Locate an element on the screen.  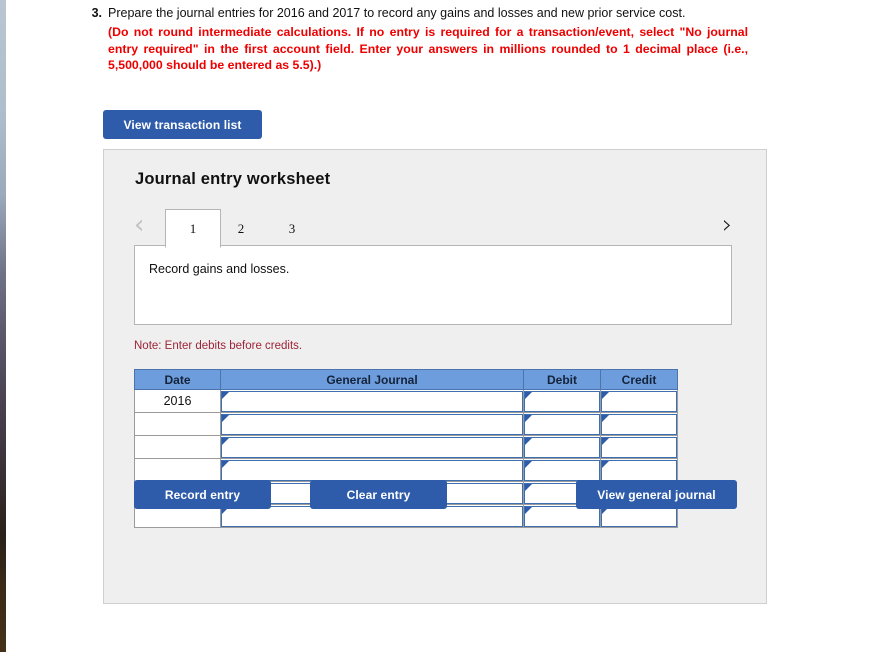
table-row: 2016 is located at coordinates (406, 401).